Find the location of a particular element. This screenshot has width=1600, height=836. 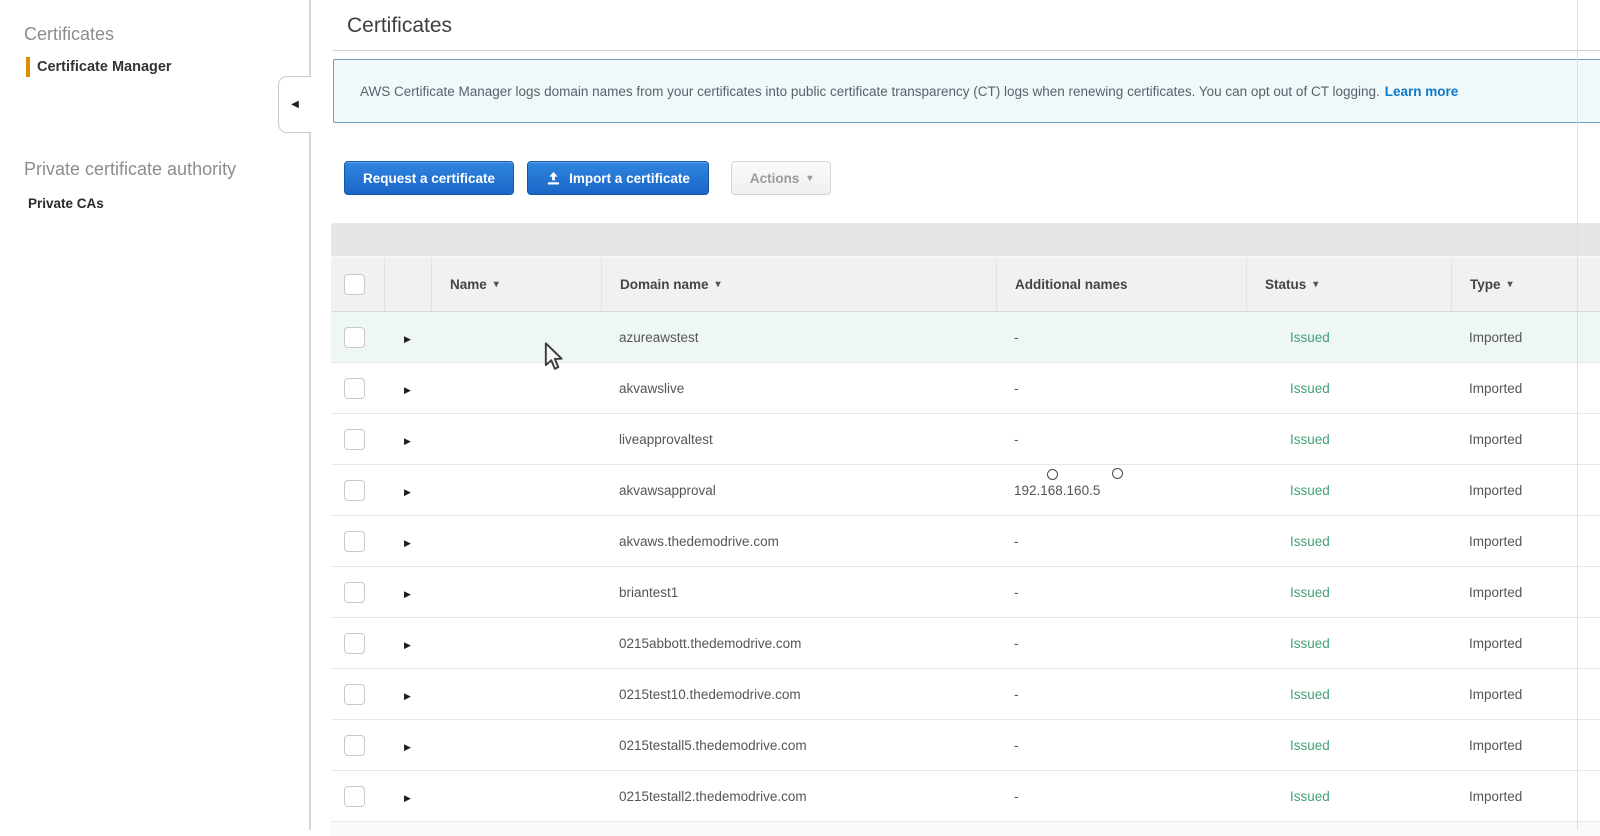

column-header-status: Status ▾ is located at coordinates (1348, 284).